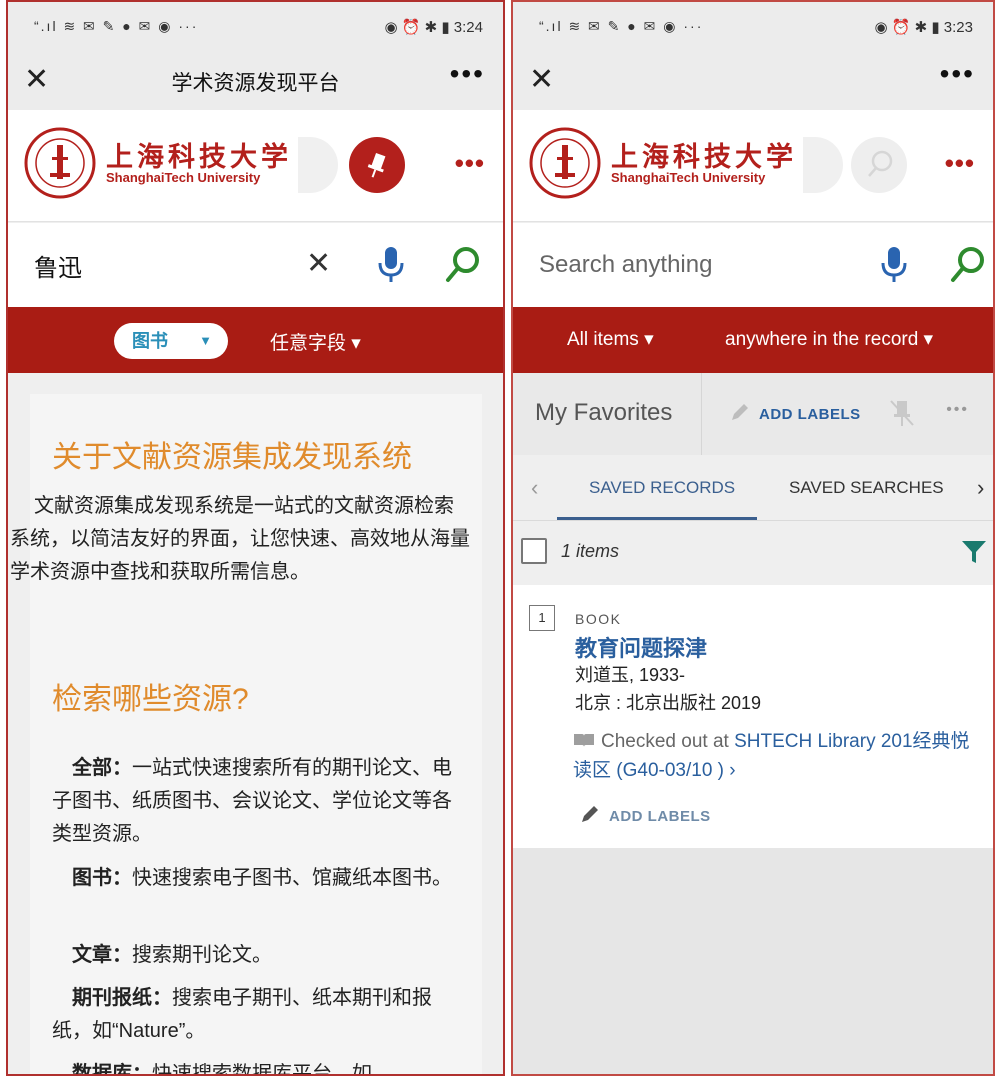 The image size is (995, 1076). What do you see at coordinates (753, 488) in the screenshot?
I see `favorites-tabs: ‹ SAVED RECORDS SAVED SEARCHES ›` at bounding box center [753, 488].